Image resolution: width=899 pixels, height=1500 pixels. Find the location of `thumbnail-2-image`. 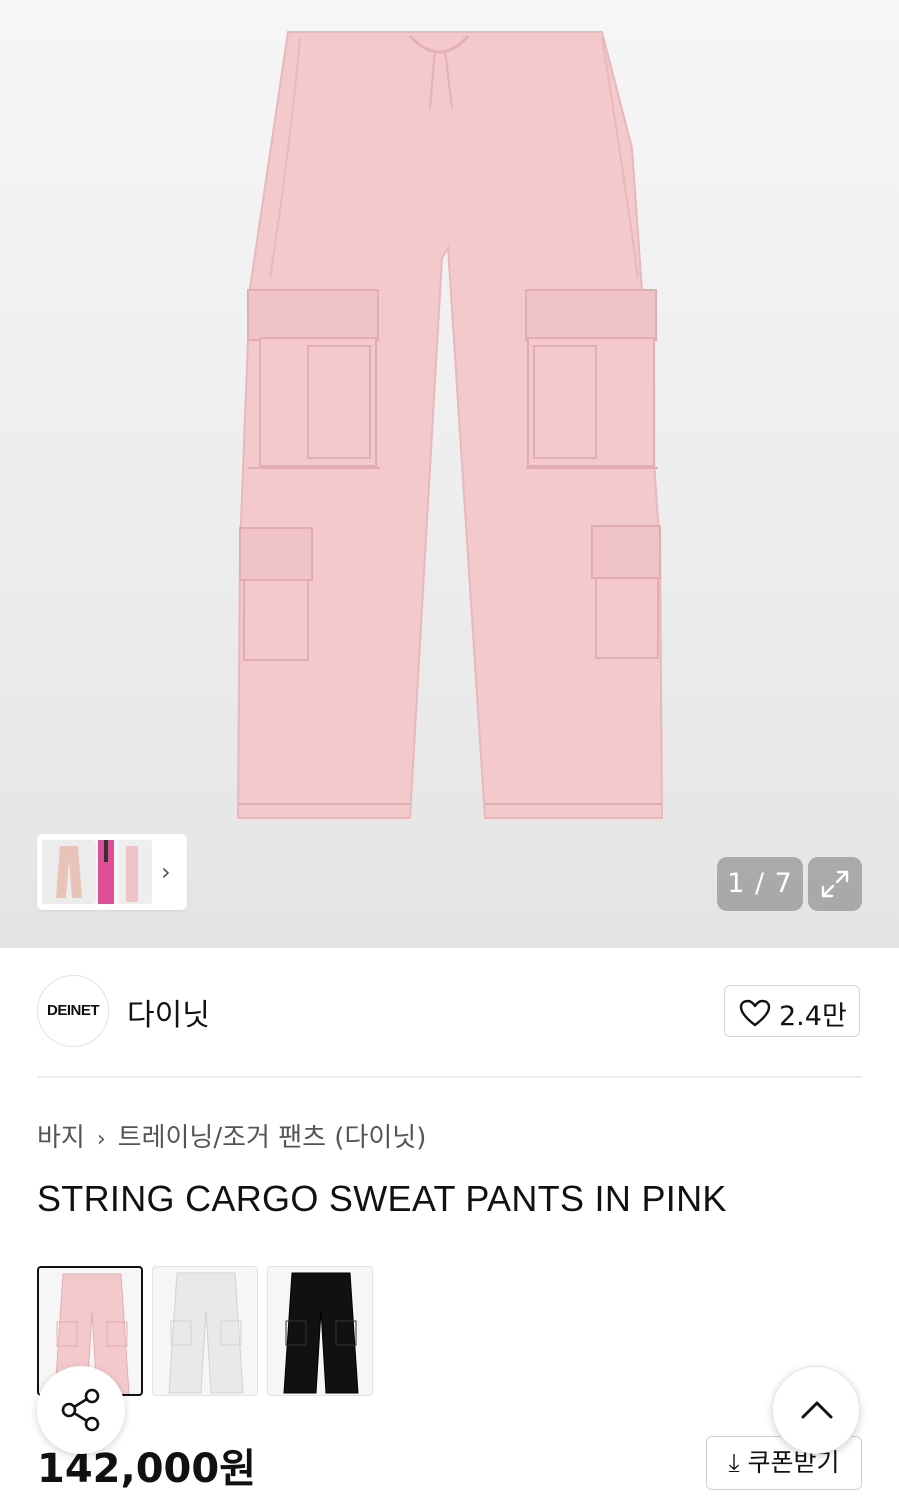

thumbnail-2-image is located at coordinates (124, 872).